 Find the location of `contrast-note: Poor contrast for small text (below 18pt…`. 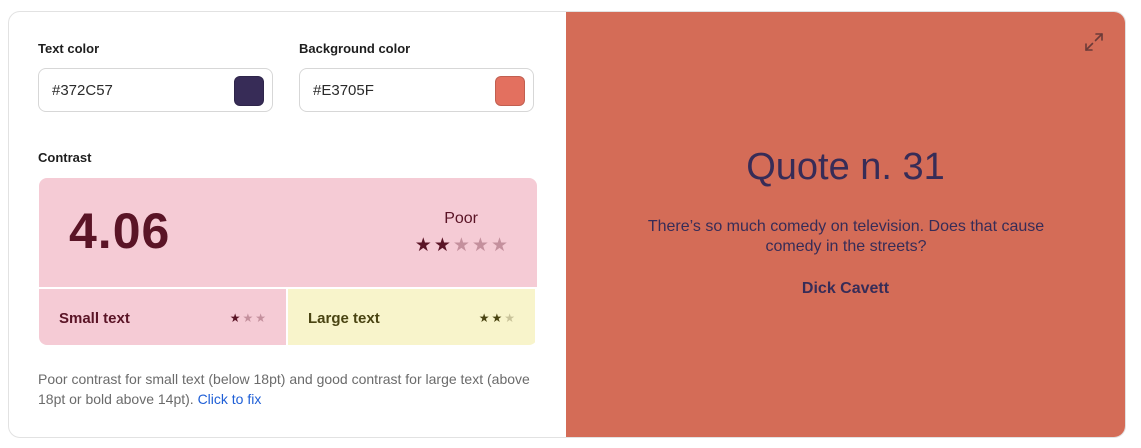

contrast-note: Poor contrast for small text (below 18pt… is located at coordinates (293, 389).